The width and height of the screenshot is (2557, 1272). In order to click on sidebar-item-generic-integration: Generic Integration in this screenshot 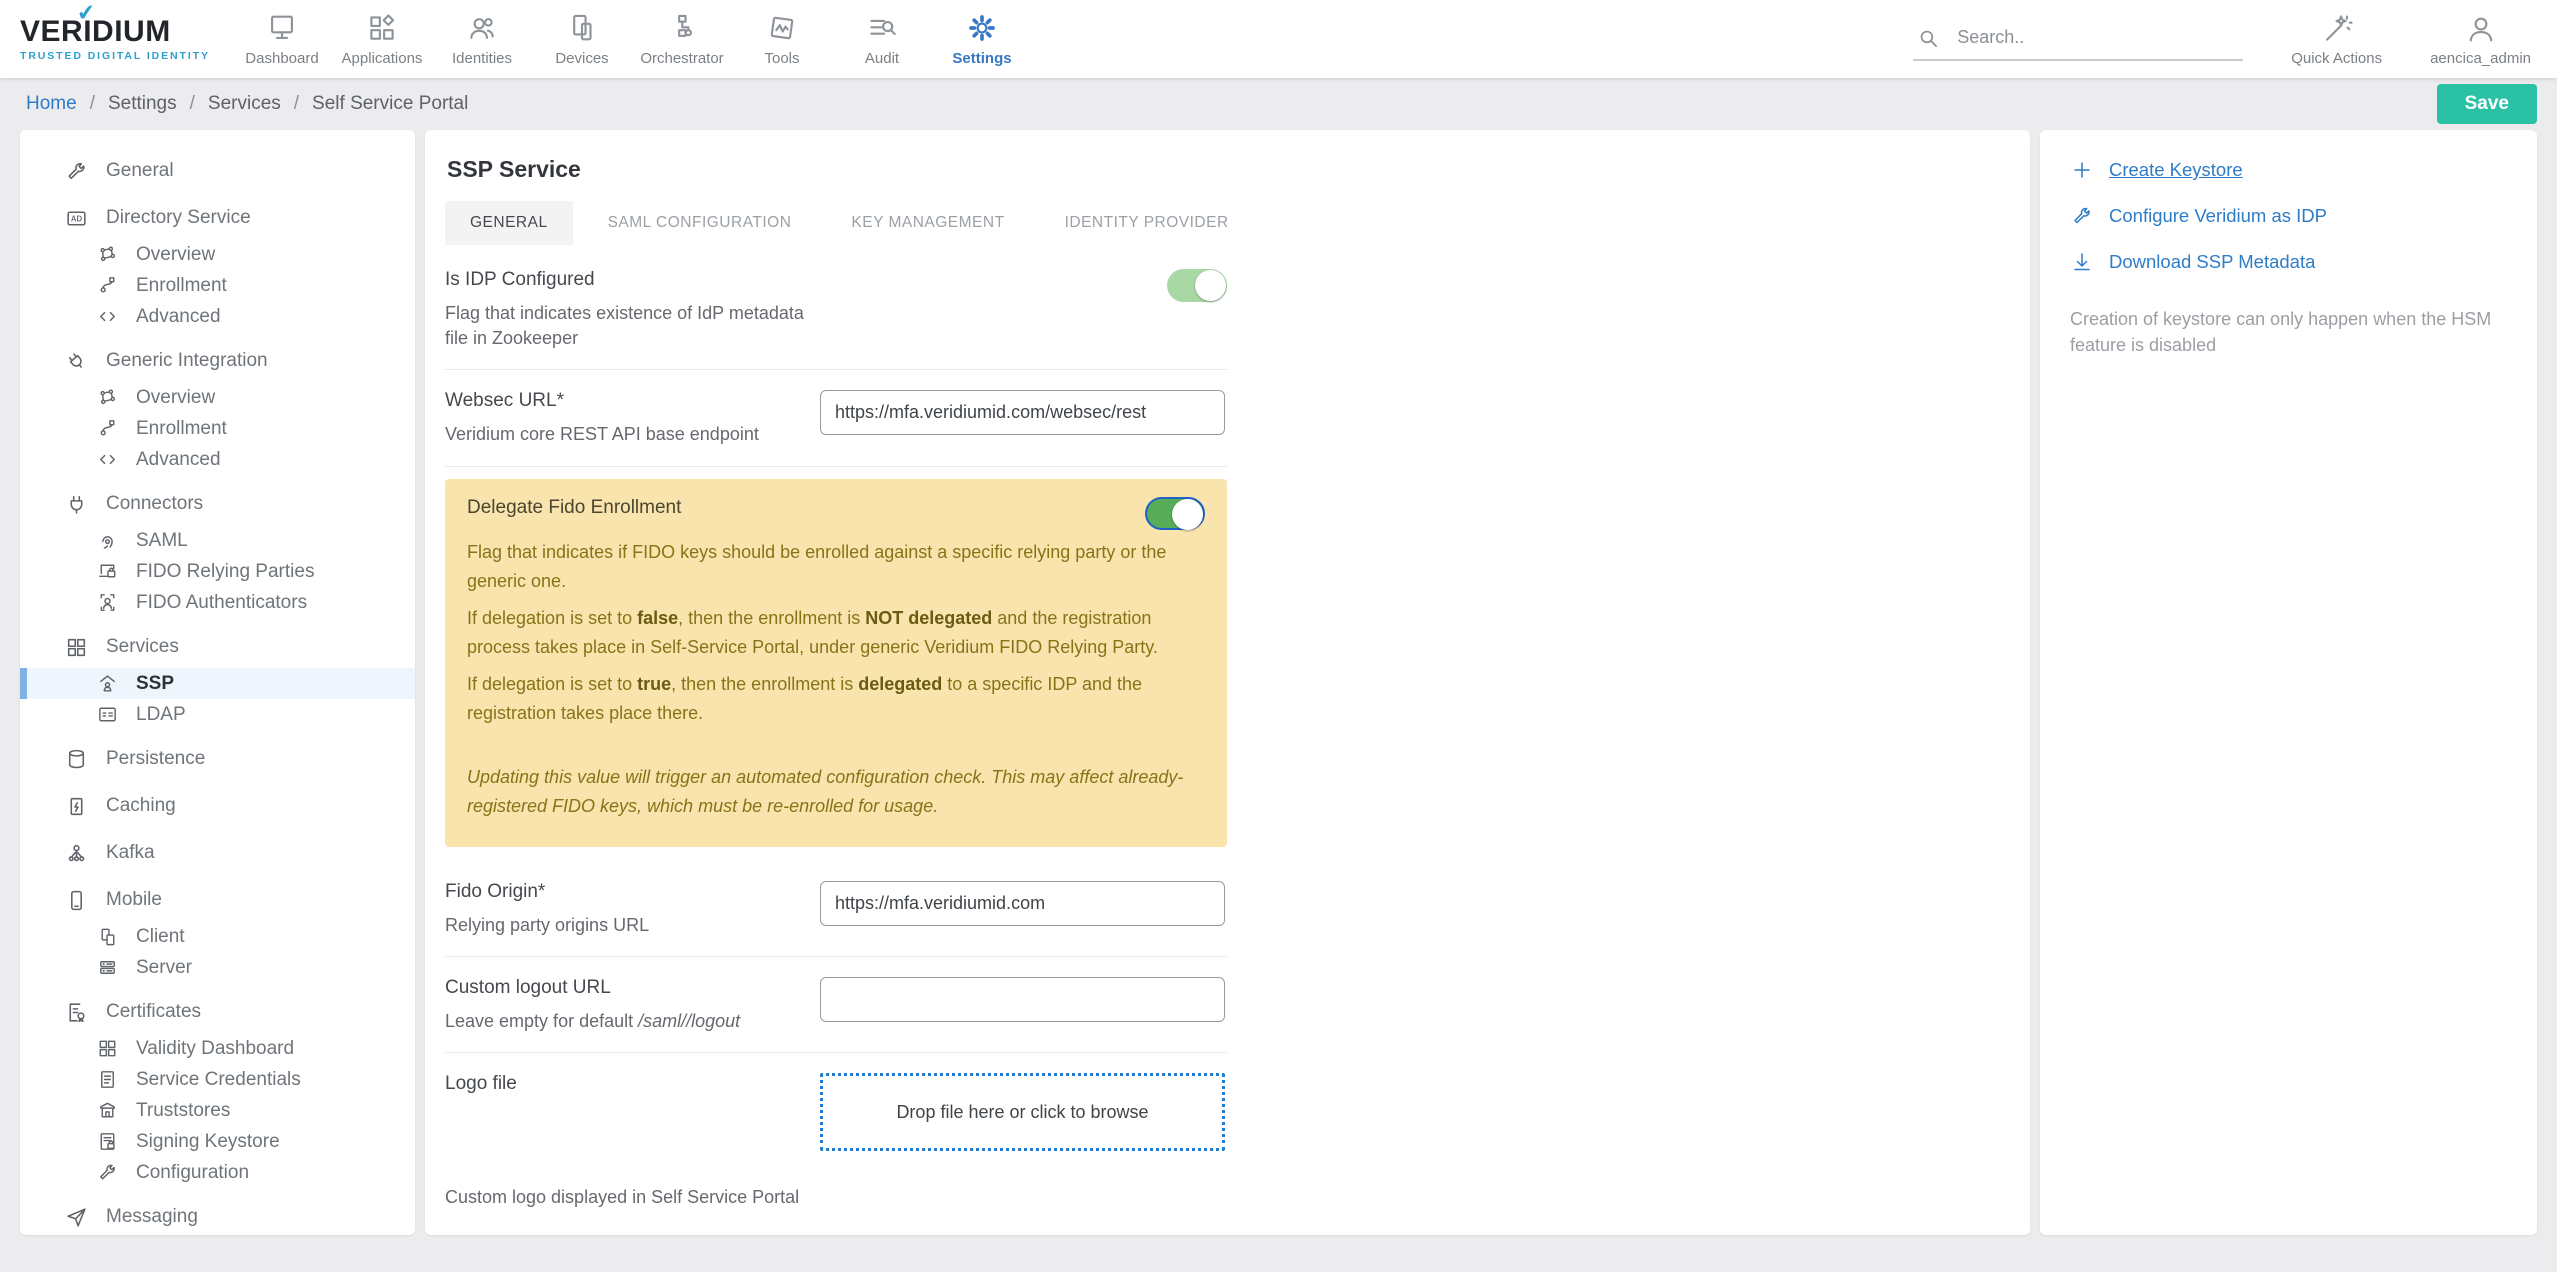, I will do `click(217, 361)`.